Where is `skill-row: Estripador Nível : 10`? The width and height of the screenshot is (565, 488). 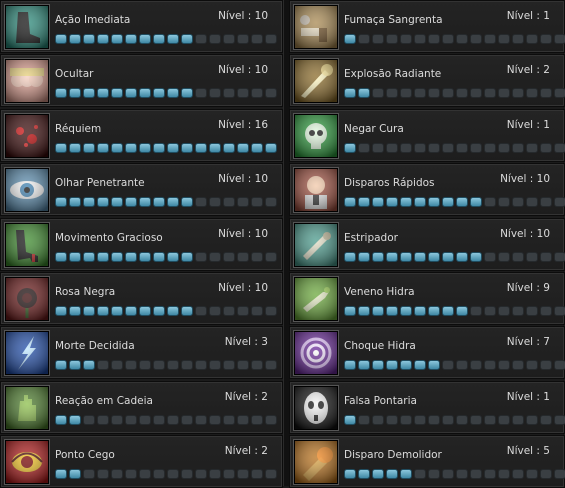
skill-row: Estripador Nível : 10 is located at coordinates (427, 244).